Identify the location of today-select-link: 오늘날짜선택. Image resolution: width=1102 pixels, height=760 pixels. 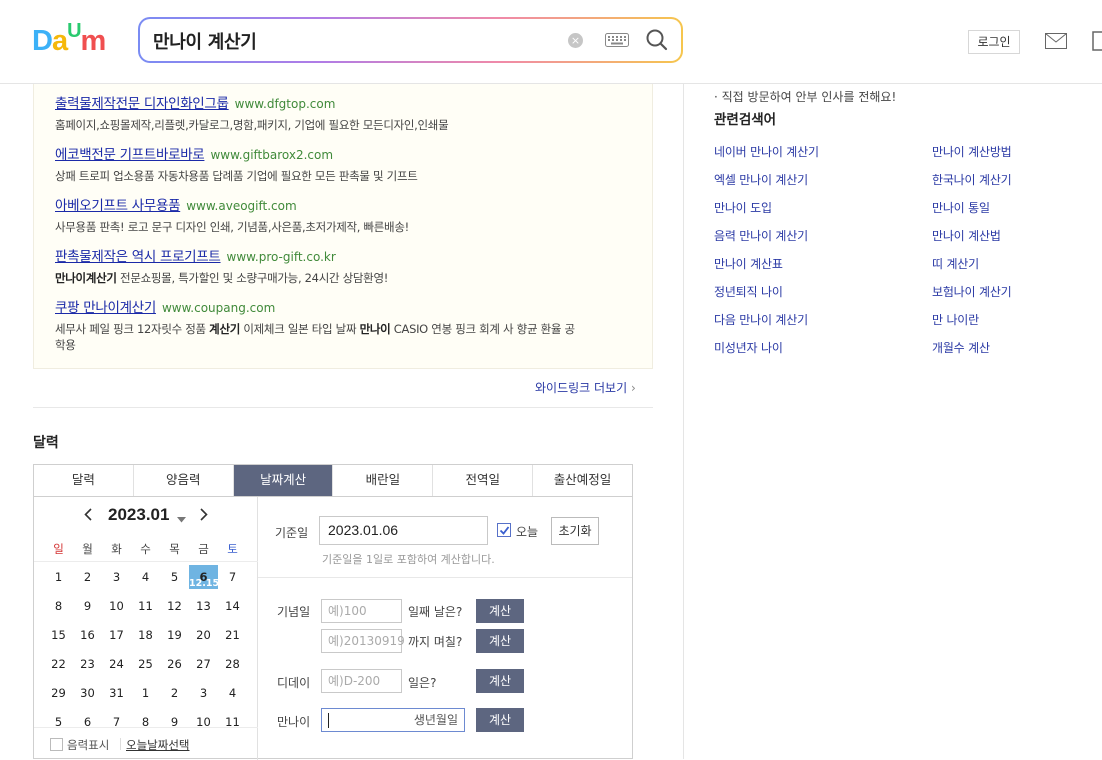
(157, 745).